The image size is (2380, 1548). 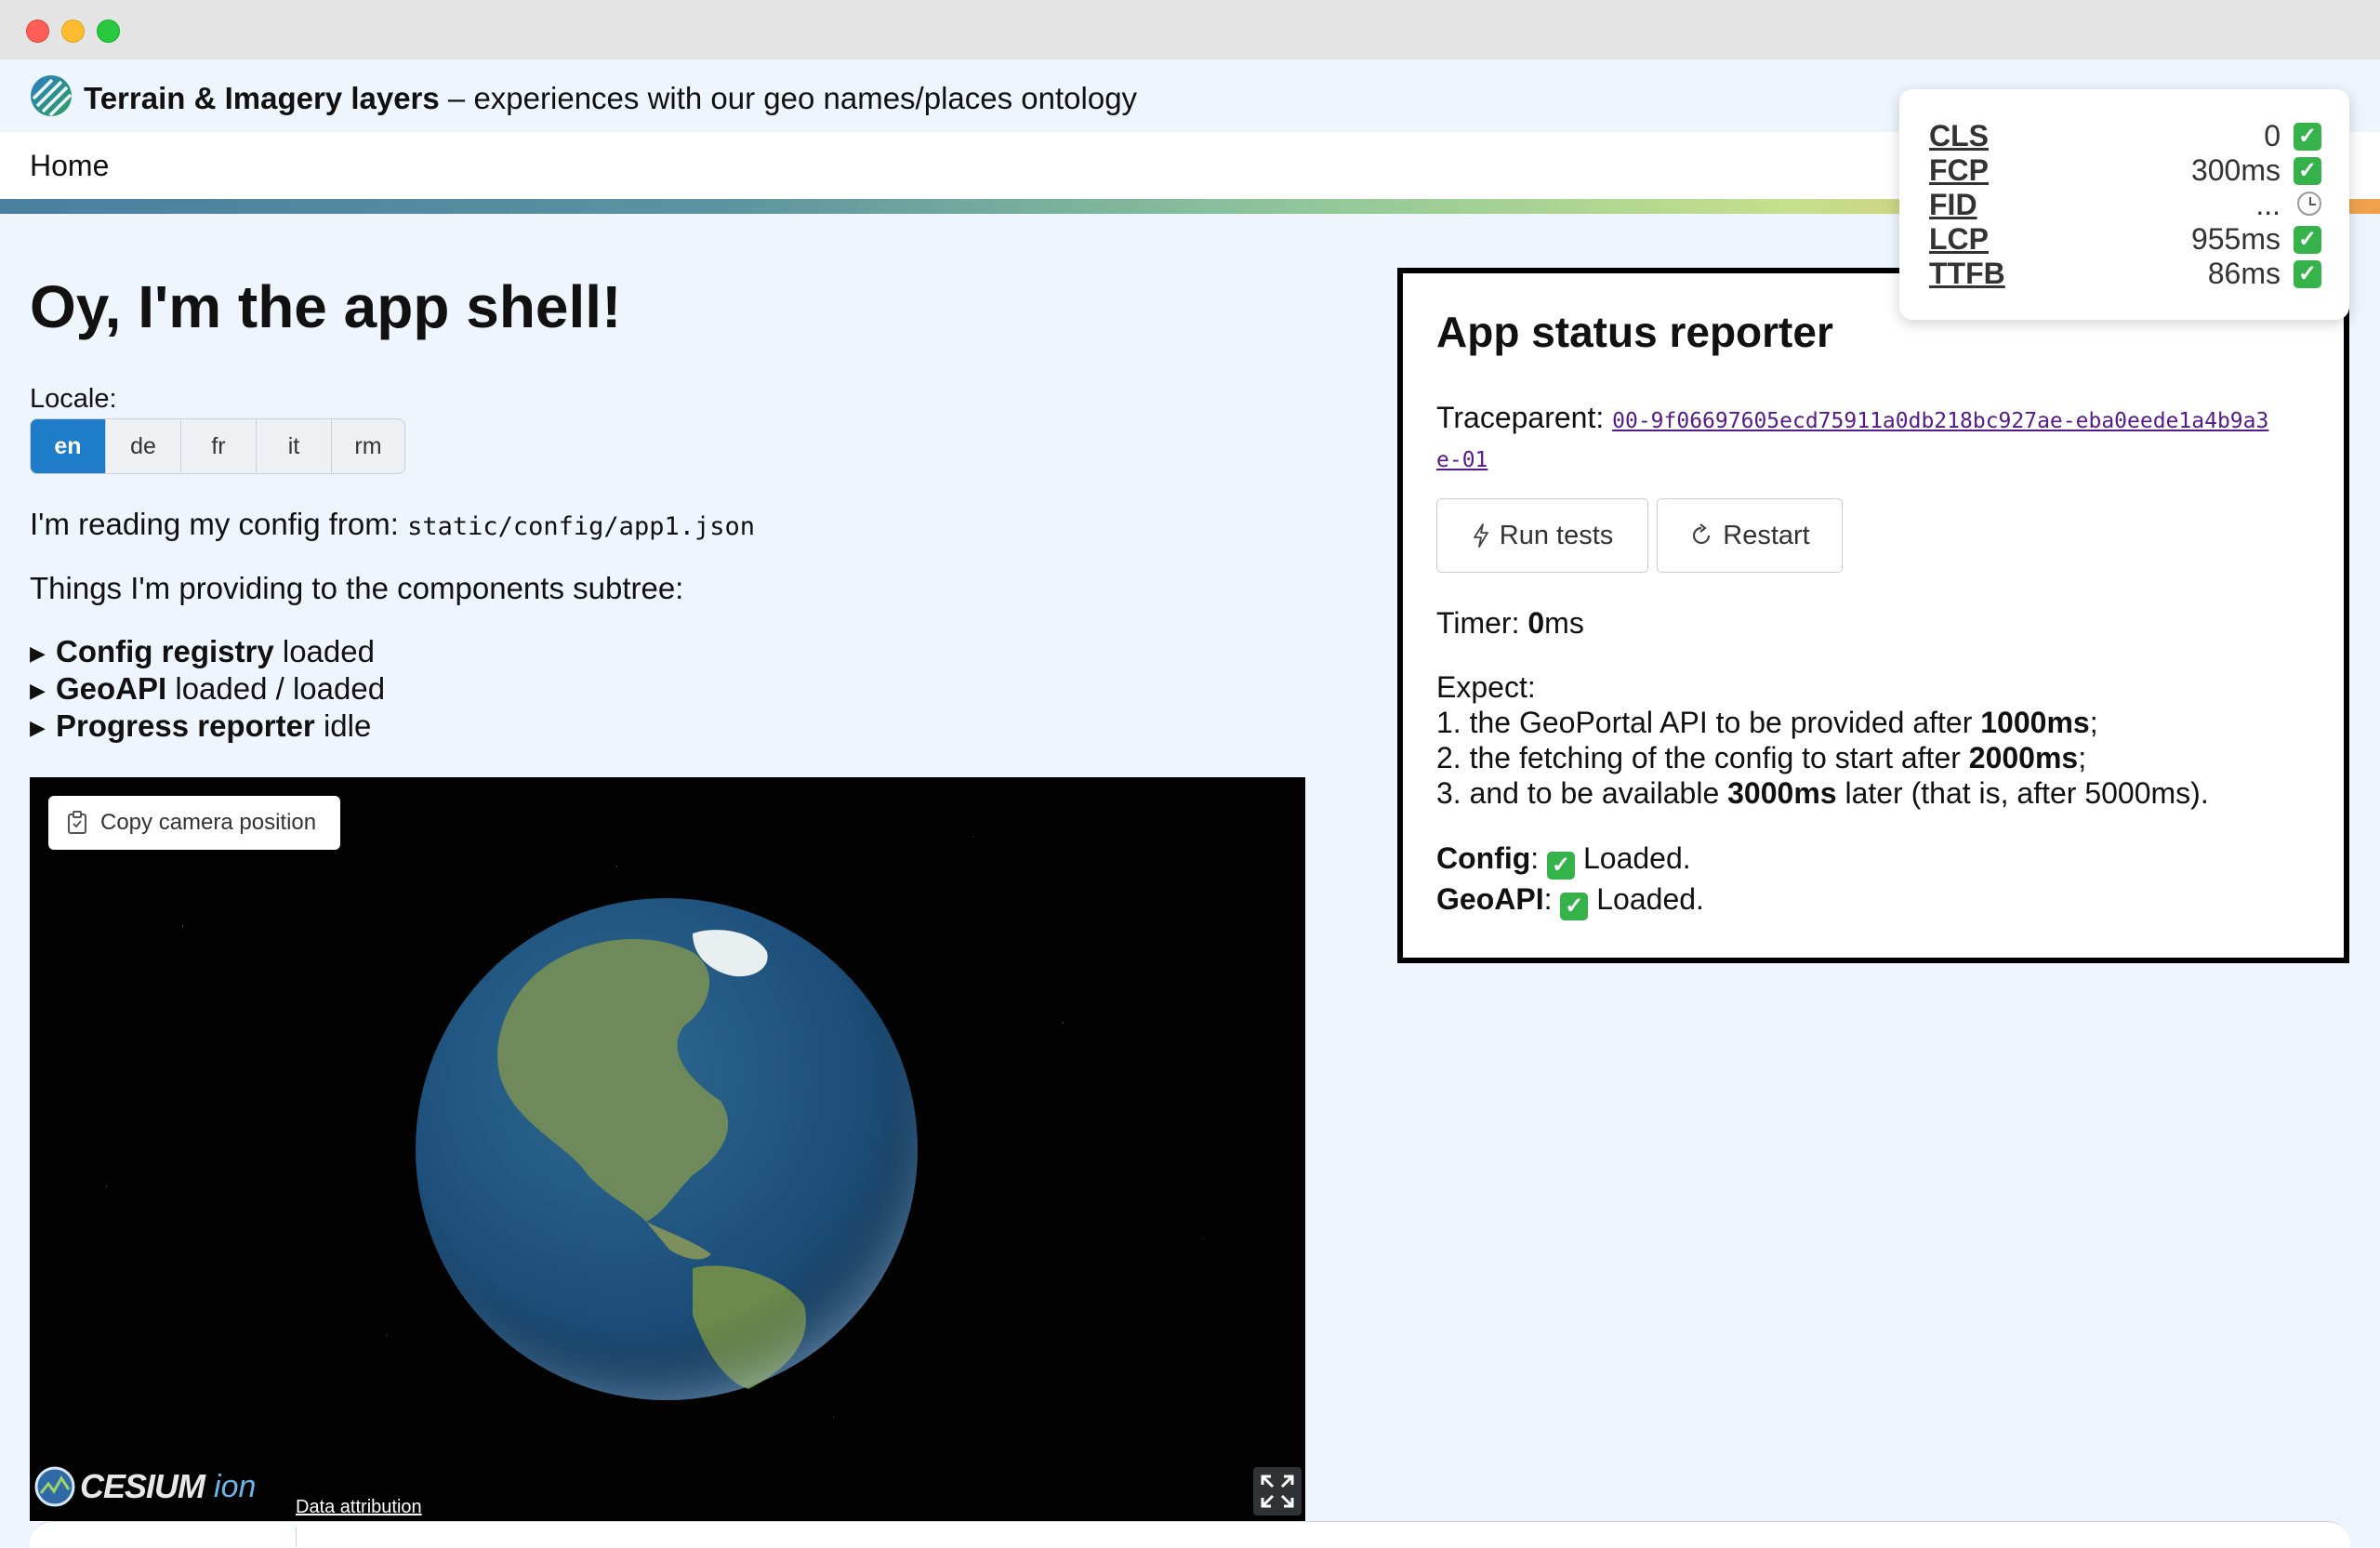 I want to click on fullscreen-icon, so click(x=1277, y=1491).